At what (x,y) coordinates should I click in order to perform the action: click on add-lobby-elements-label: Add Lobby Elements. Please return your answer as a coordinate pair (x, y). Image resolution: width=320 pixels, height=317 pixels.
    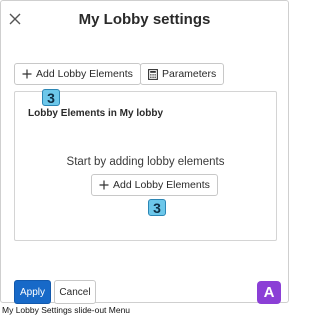
    Looking at the image, I should click on (84, 74).